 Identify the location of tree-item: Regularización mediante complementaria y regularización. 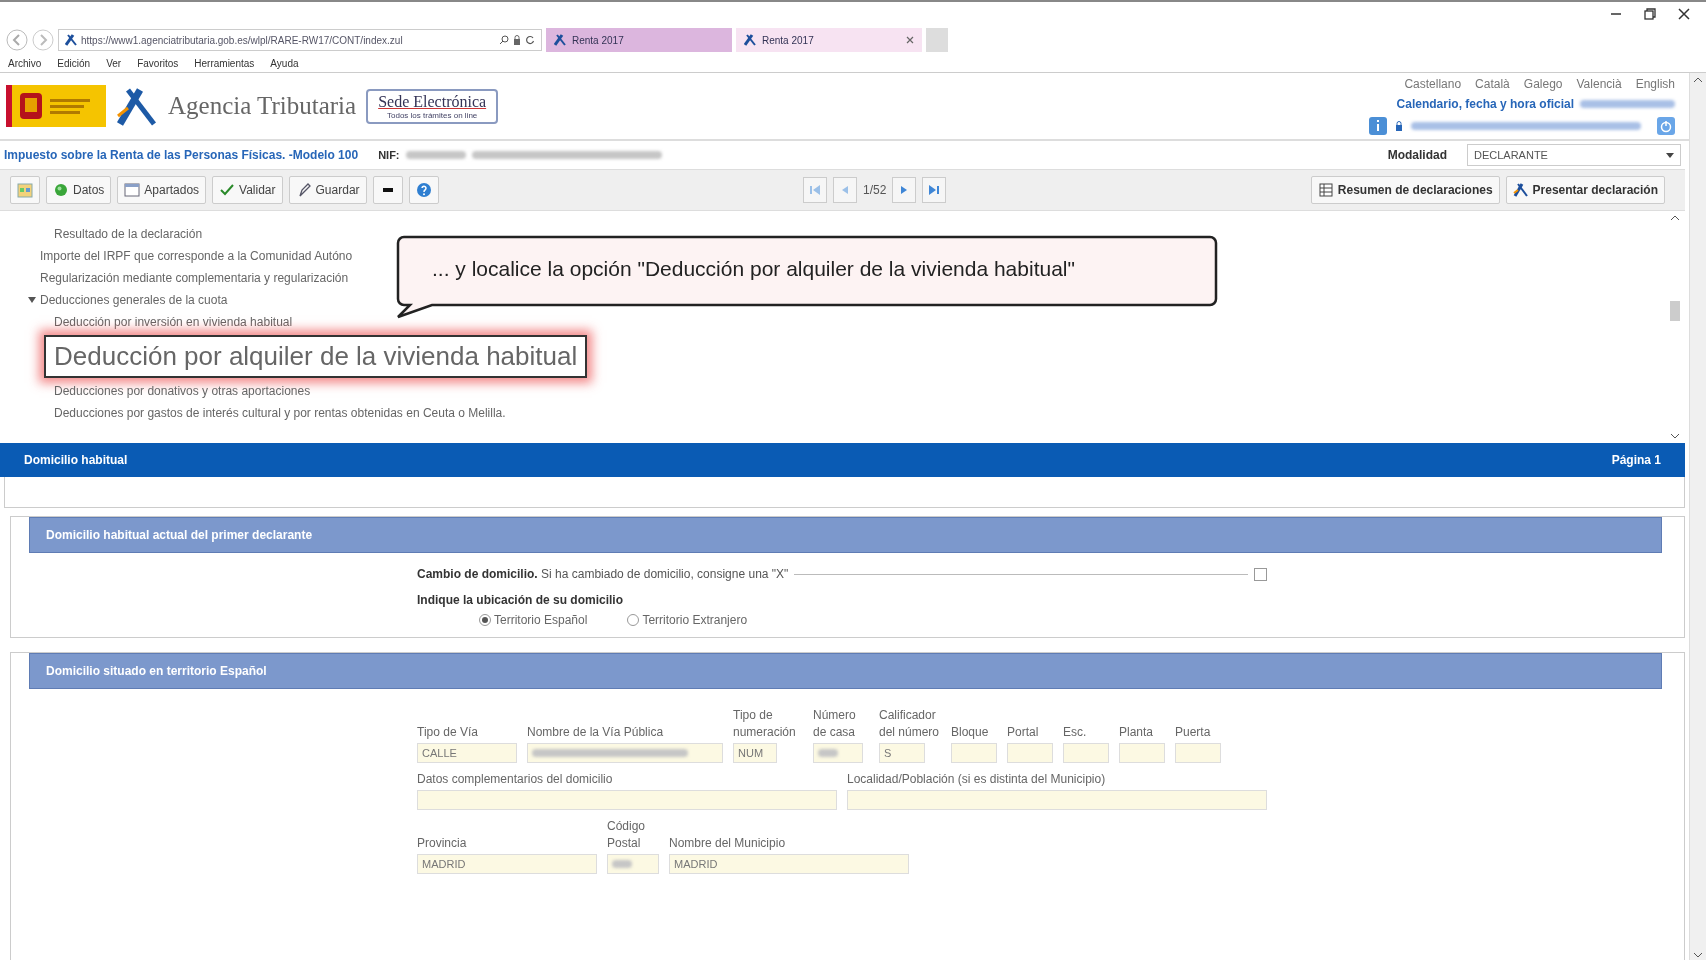
(194, 278).